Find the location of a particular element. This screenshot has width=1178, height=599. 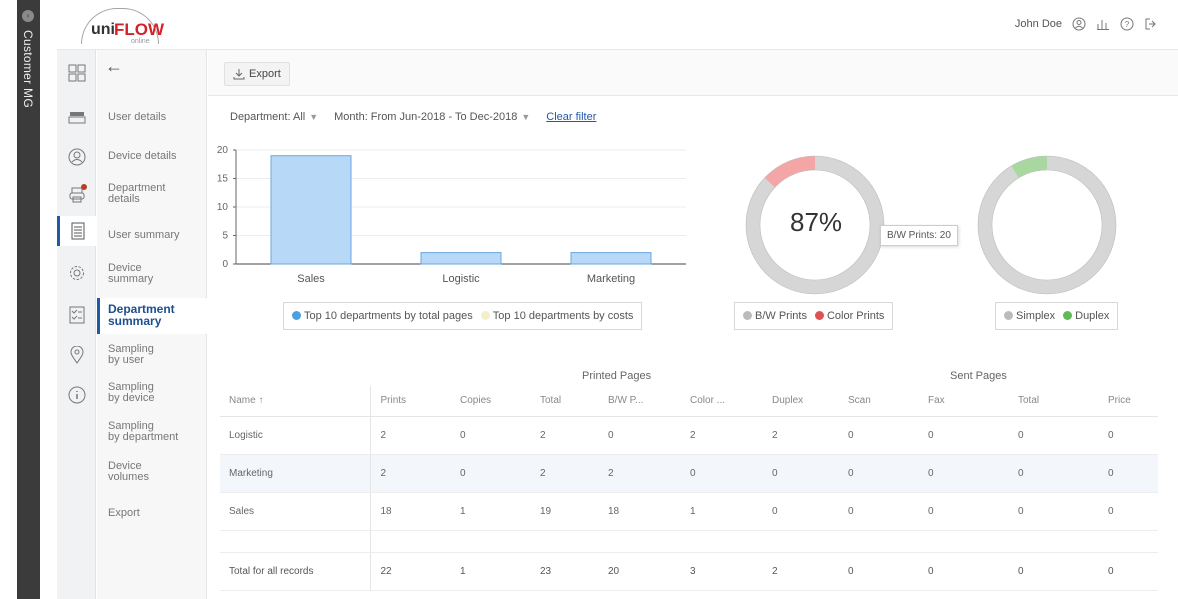

legend-duplex: Duplex is located at coordinates (1086, 316).